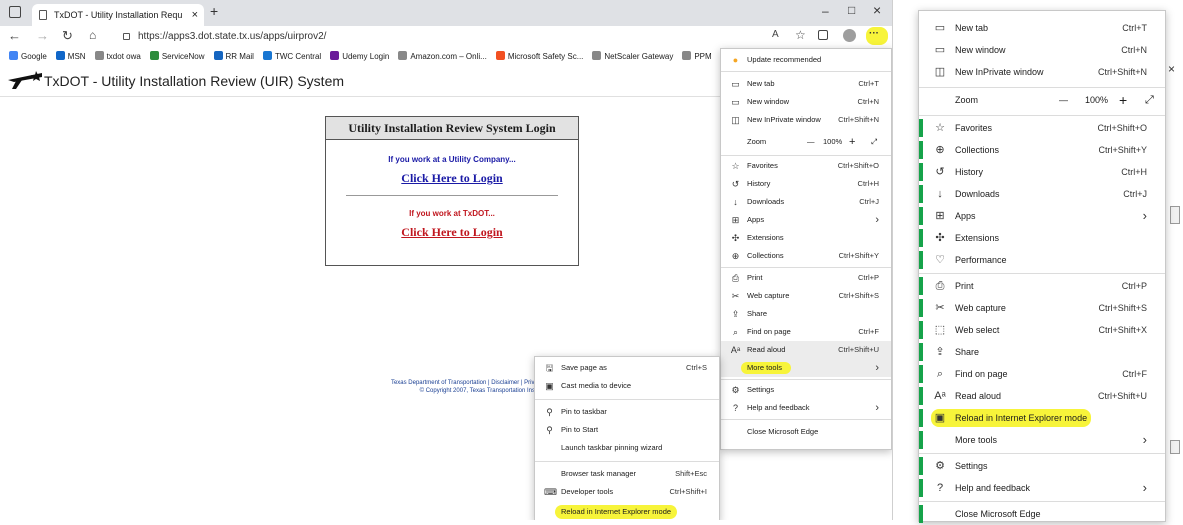 This screenshot has height=525, width=1183. What do you see at coordinates (1042, 260) in the screenshot?
I see `bigmenu-performance: ♡ Performance` at bounding box center [1042, 260].